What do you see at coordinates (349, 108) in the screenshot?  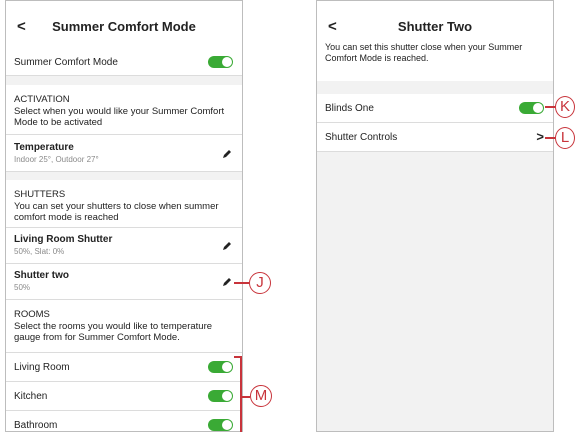 I see `blinds-one-label: Blinds One` at bounding box center [349, 108].